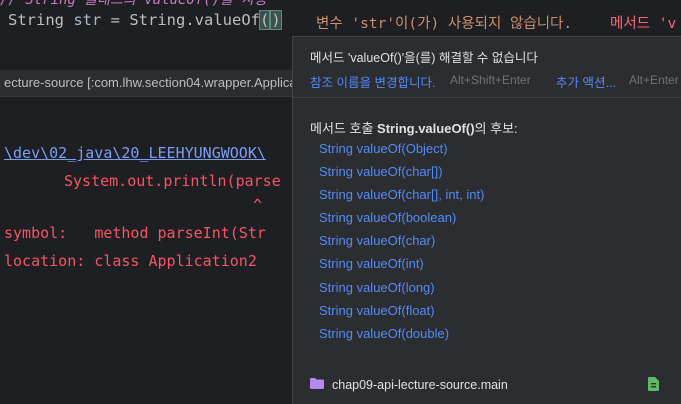 This screenshot has width=681, height=404. I want to click on code-comment: // String 클래스의 valueOf()를 사용, so click(134, 4).